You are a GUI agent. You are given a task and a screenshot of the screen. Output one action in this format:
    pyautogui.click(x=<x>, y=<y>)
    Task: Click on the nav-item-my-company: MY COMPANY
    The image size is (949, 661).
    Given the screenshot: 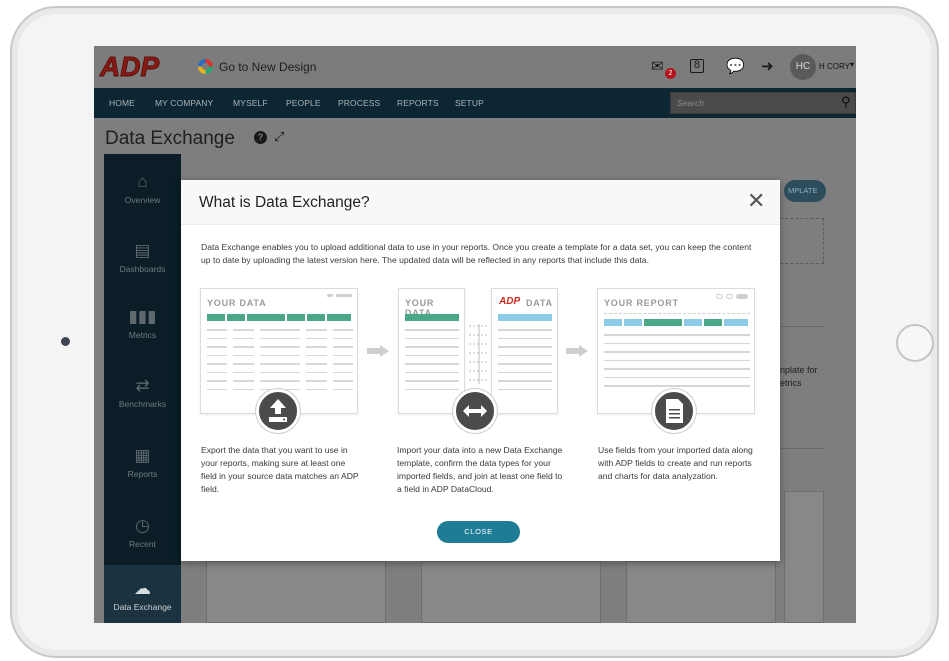 What is the action you would take?
    pyautogui.click(x=184, y=103)
    